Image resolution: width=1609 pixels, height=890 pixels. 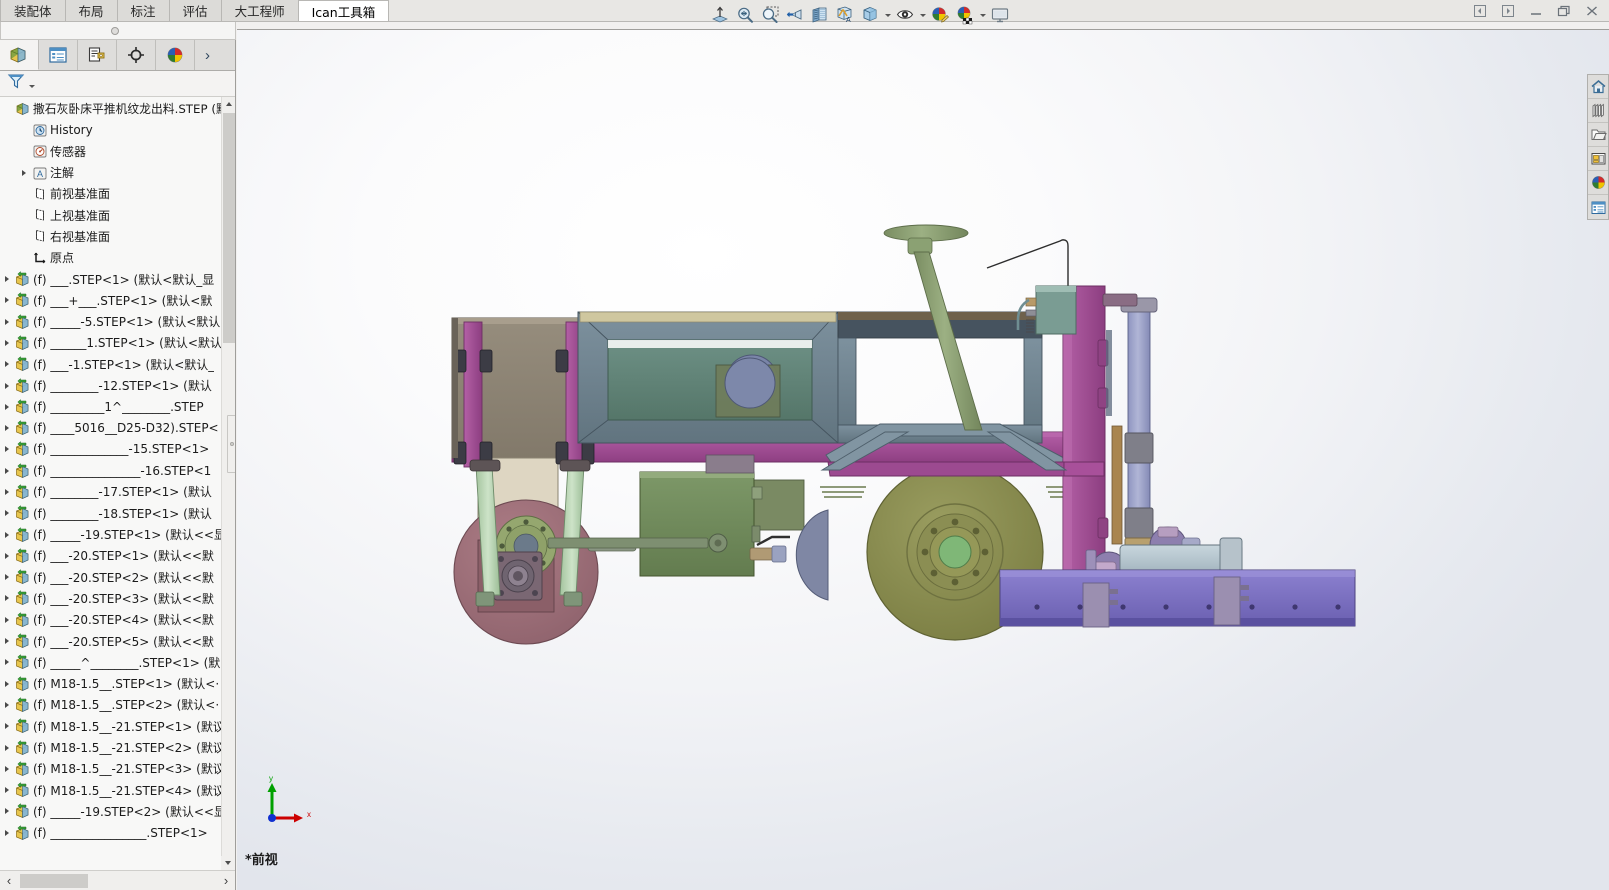 What do you see at coordinates (228, 483) in the screenshot?
I see `feature-tree-vertical-scrollbar` at bounding box center [228, 483].